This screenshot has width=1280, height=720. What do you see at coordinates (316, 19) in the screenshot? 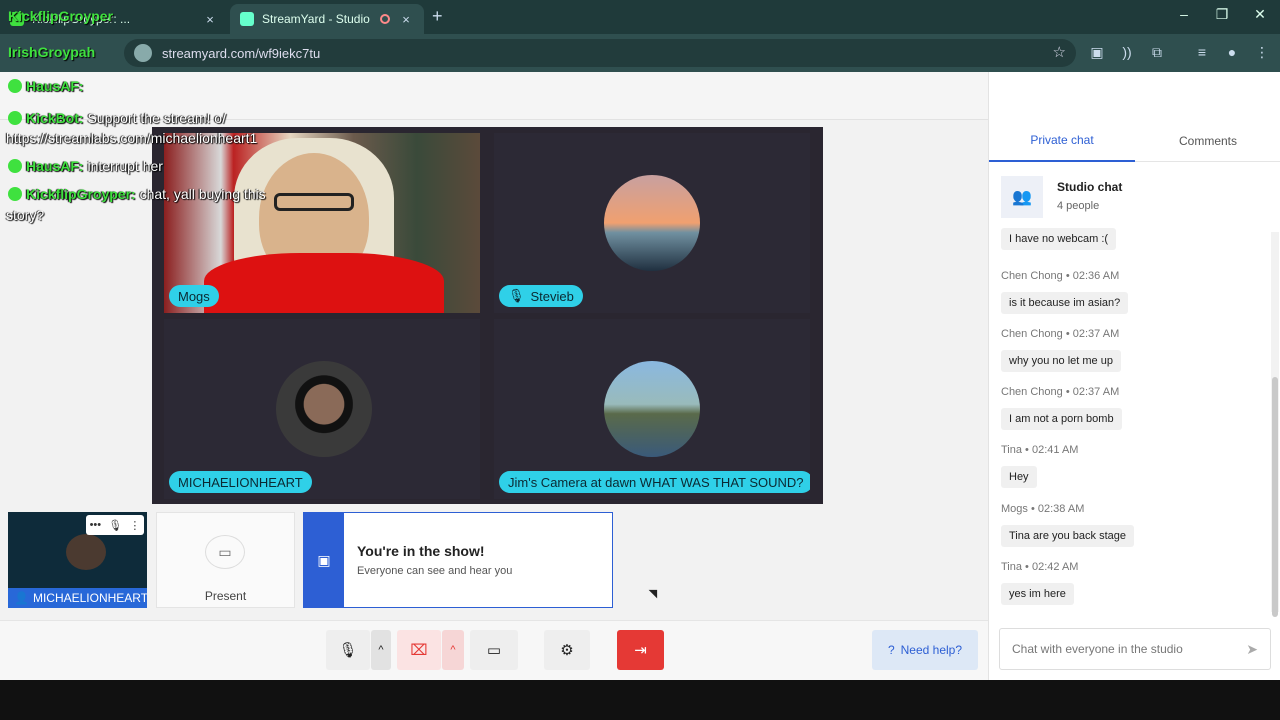
I see `tab-title: StreamYard - Studio` at bounding box center [316, 19].